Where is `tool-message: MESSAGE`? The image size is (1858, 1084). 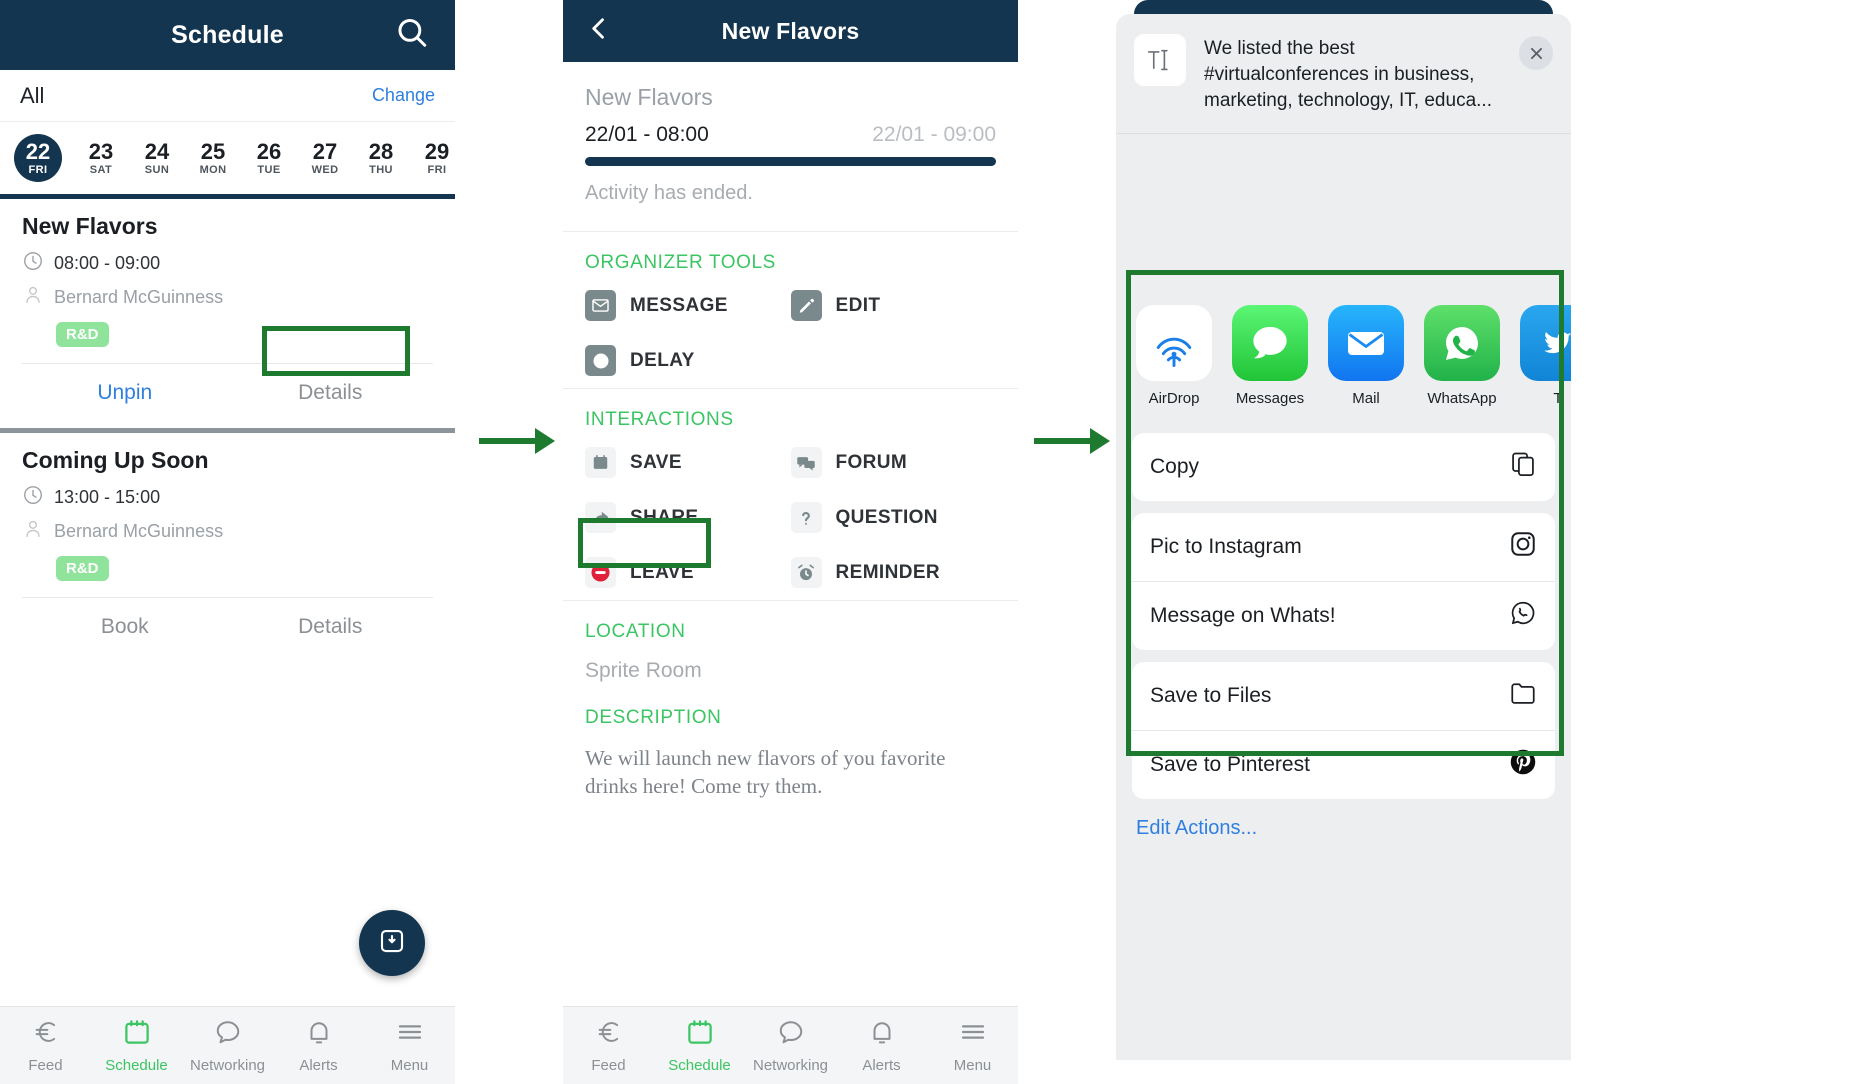
tool-message: MESSAGE is located at coordinates (688, 305).